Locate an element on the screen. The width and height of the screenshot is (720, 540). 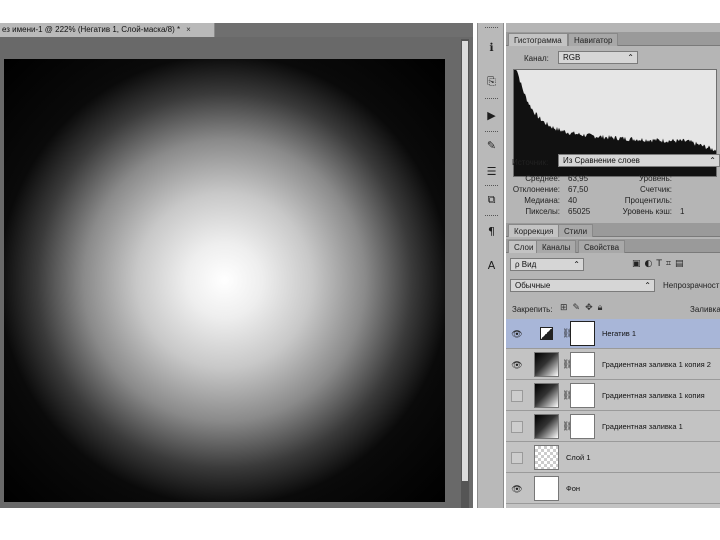
layer-name: Градиентная заливка 1 копия 2 is located at coordinates (656, 364).